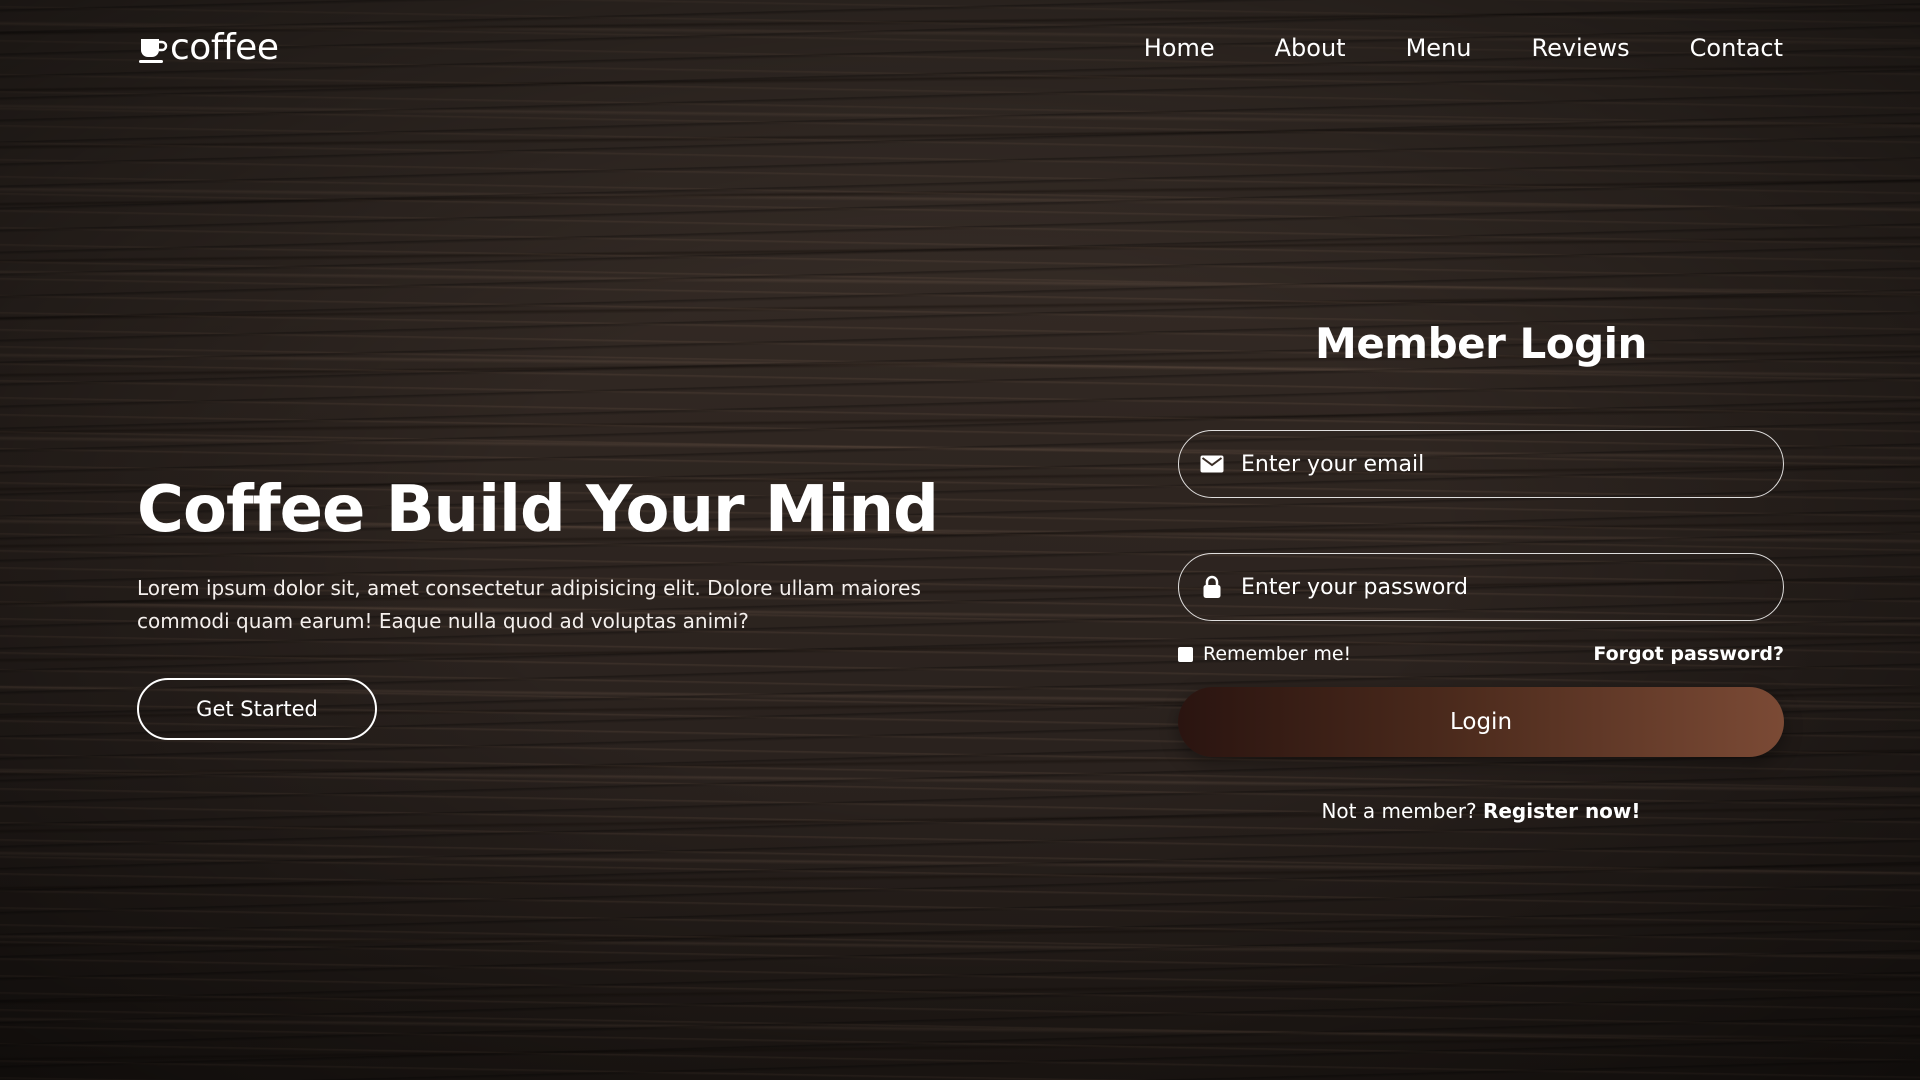  What do you see at coordinates (1212, 587) in the screenshot?
I see `lock-icon` at bounding box center [1212, 587].